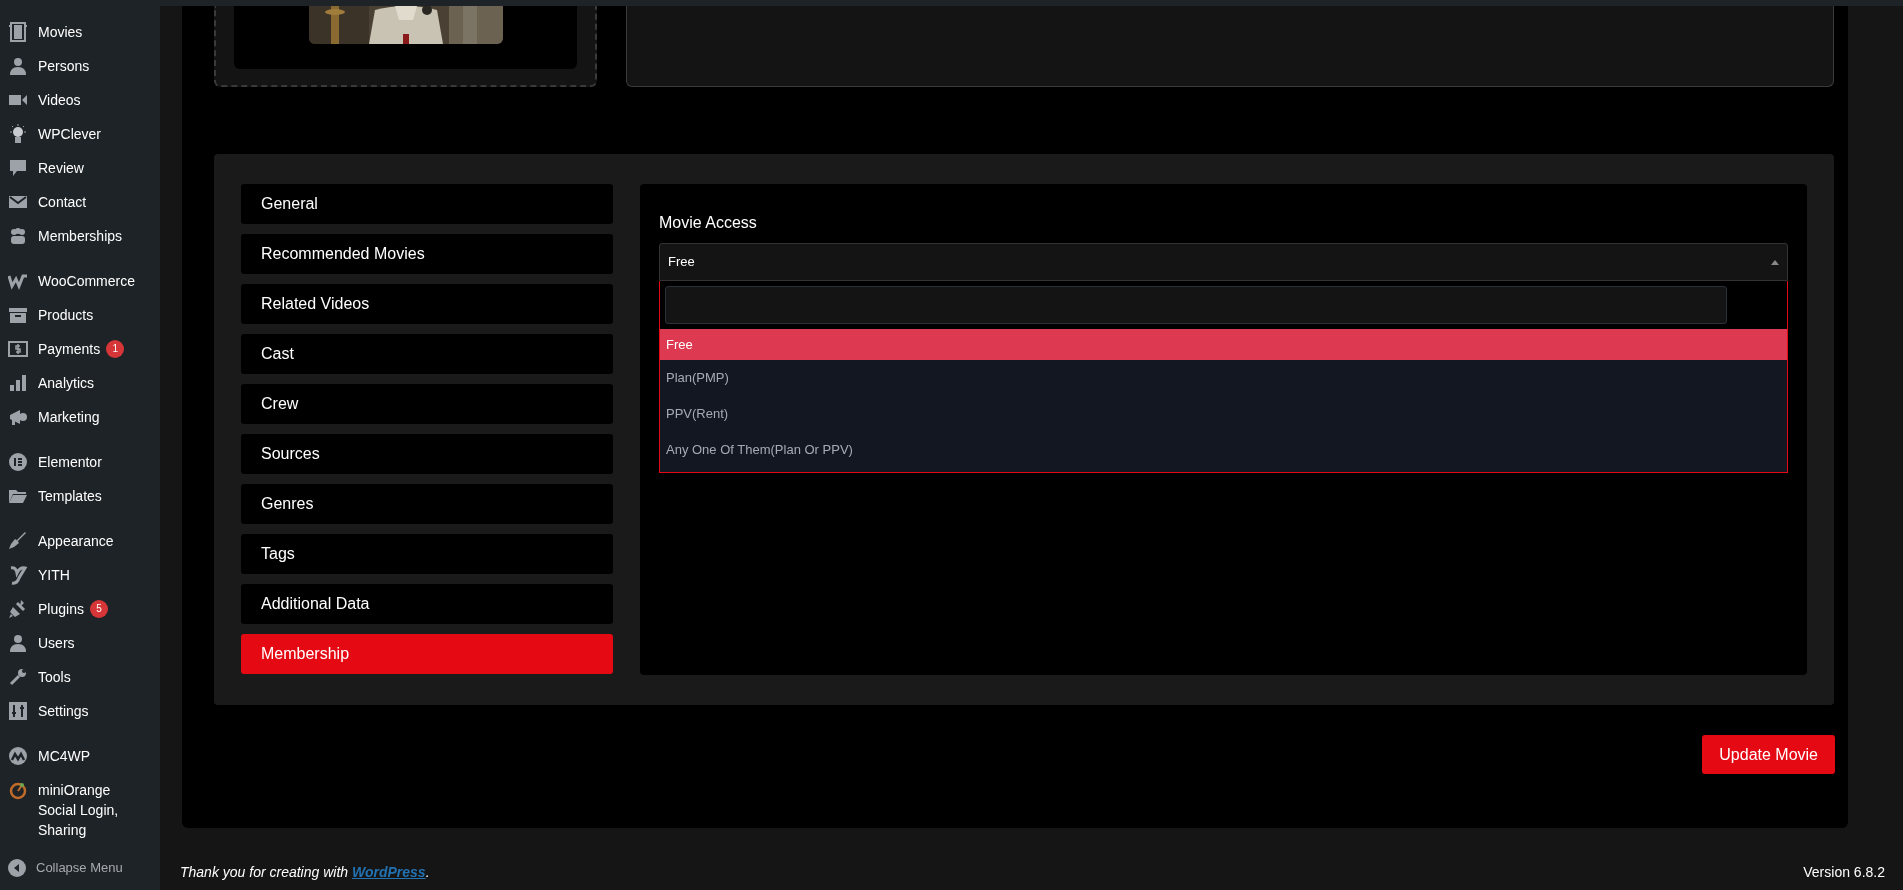 The image size is (1903, 890). What do you see at coordinates (80, 236) in the screenshot?
I see `sidebar-item: Memberships` at bounding box center [80, 236].